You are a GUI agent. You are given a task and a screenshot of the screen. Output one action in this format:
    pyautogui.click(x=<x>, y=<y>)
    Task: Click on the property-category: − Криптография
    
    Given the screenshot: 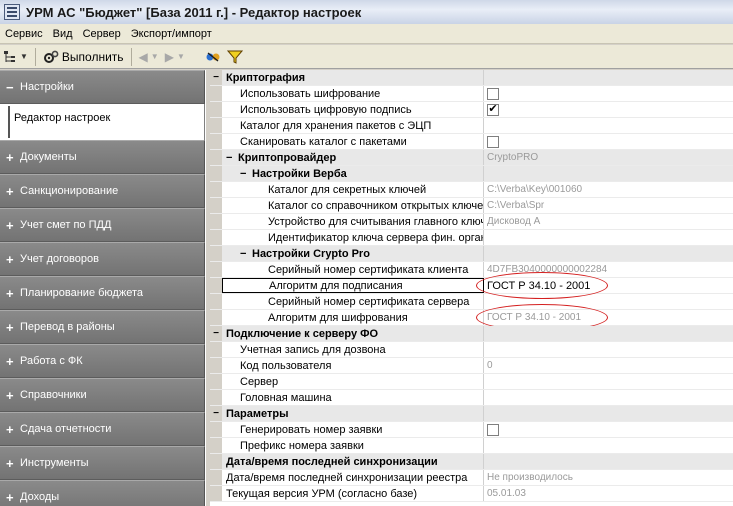 What is the action you would take?
    pyautogui.click(x=471, y=78)
    